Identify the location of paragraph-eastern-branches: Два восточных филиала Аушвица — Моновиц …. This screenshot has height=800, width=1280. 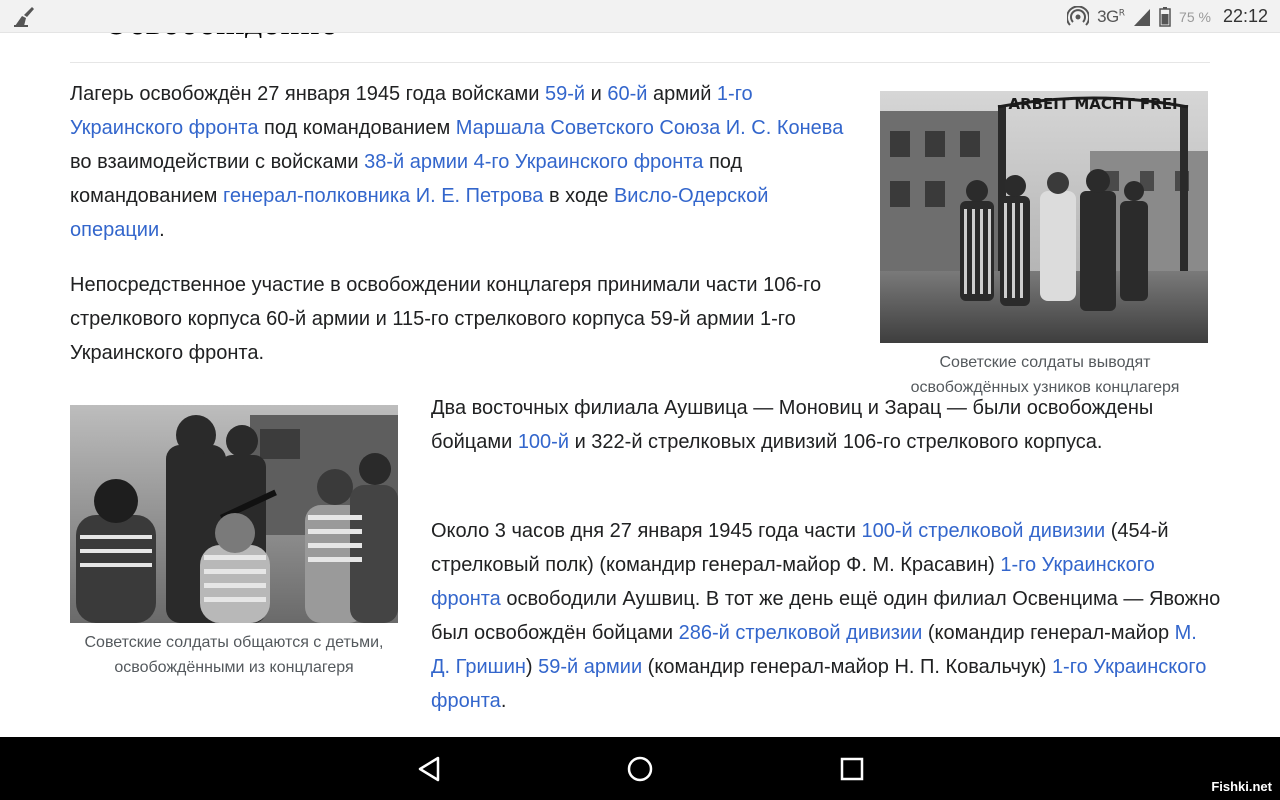
(792, 425).